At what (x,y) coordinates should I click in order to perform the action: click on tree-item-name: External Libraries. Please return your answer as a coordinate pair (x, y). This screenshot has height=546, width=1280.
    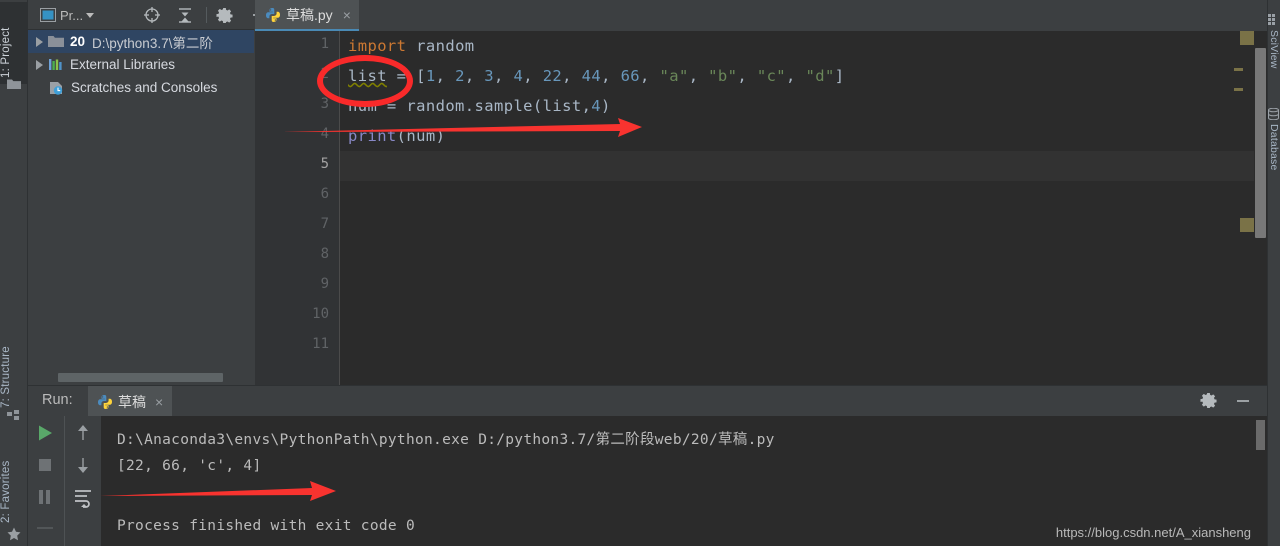
    Looking at the image, I should click on (123, 64).